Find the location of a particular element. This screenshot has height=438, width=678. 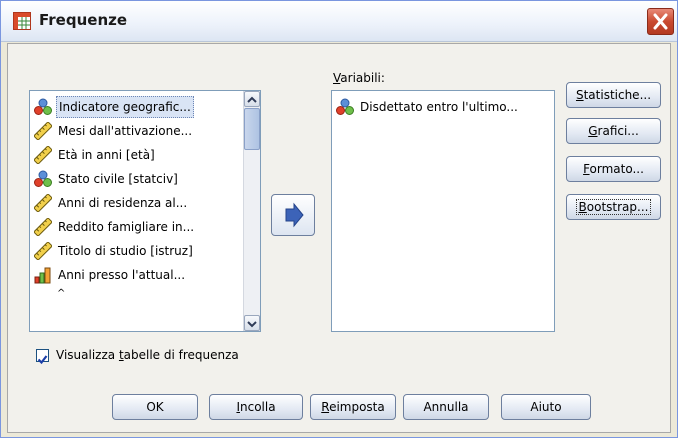

display-frequency-tables-checkbox is located at coordinates (42, 357).